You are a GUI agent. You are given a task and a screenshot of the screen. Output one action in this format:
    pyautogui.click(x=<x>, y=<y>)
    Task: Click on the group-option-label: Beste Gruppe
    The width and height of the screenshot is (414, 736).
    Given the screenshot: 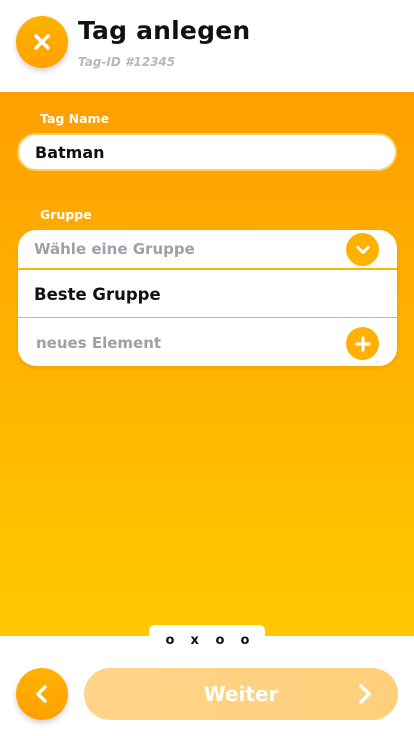 What is the action you would take?
    pyautogui.click(x=97, y=294)
    